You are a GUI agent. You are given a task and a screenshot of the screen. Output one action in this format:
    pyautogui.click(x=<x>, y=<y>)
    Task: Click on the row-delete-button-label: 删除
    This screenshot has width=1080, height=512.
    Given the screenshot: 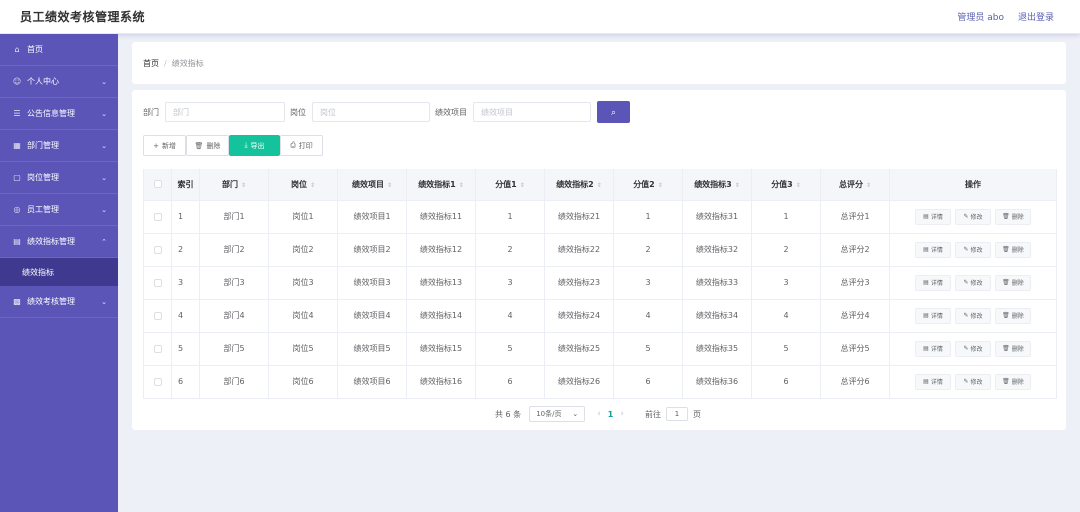 What is the action you would take?
    pyautogui.click(x=1017, y=217)
    